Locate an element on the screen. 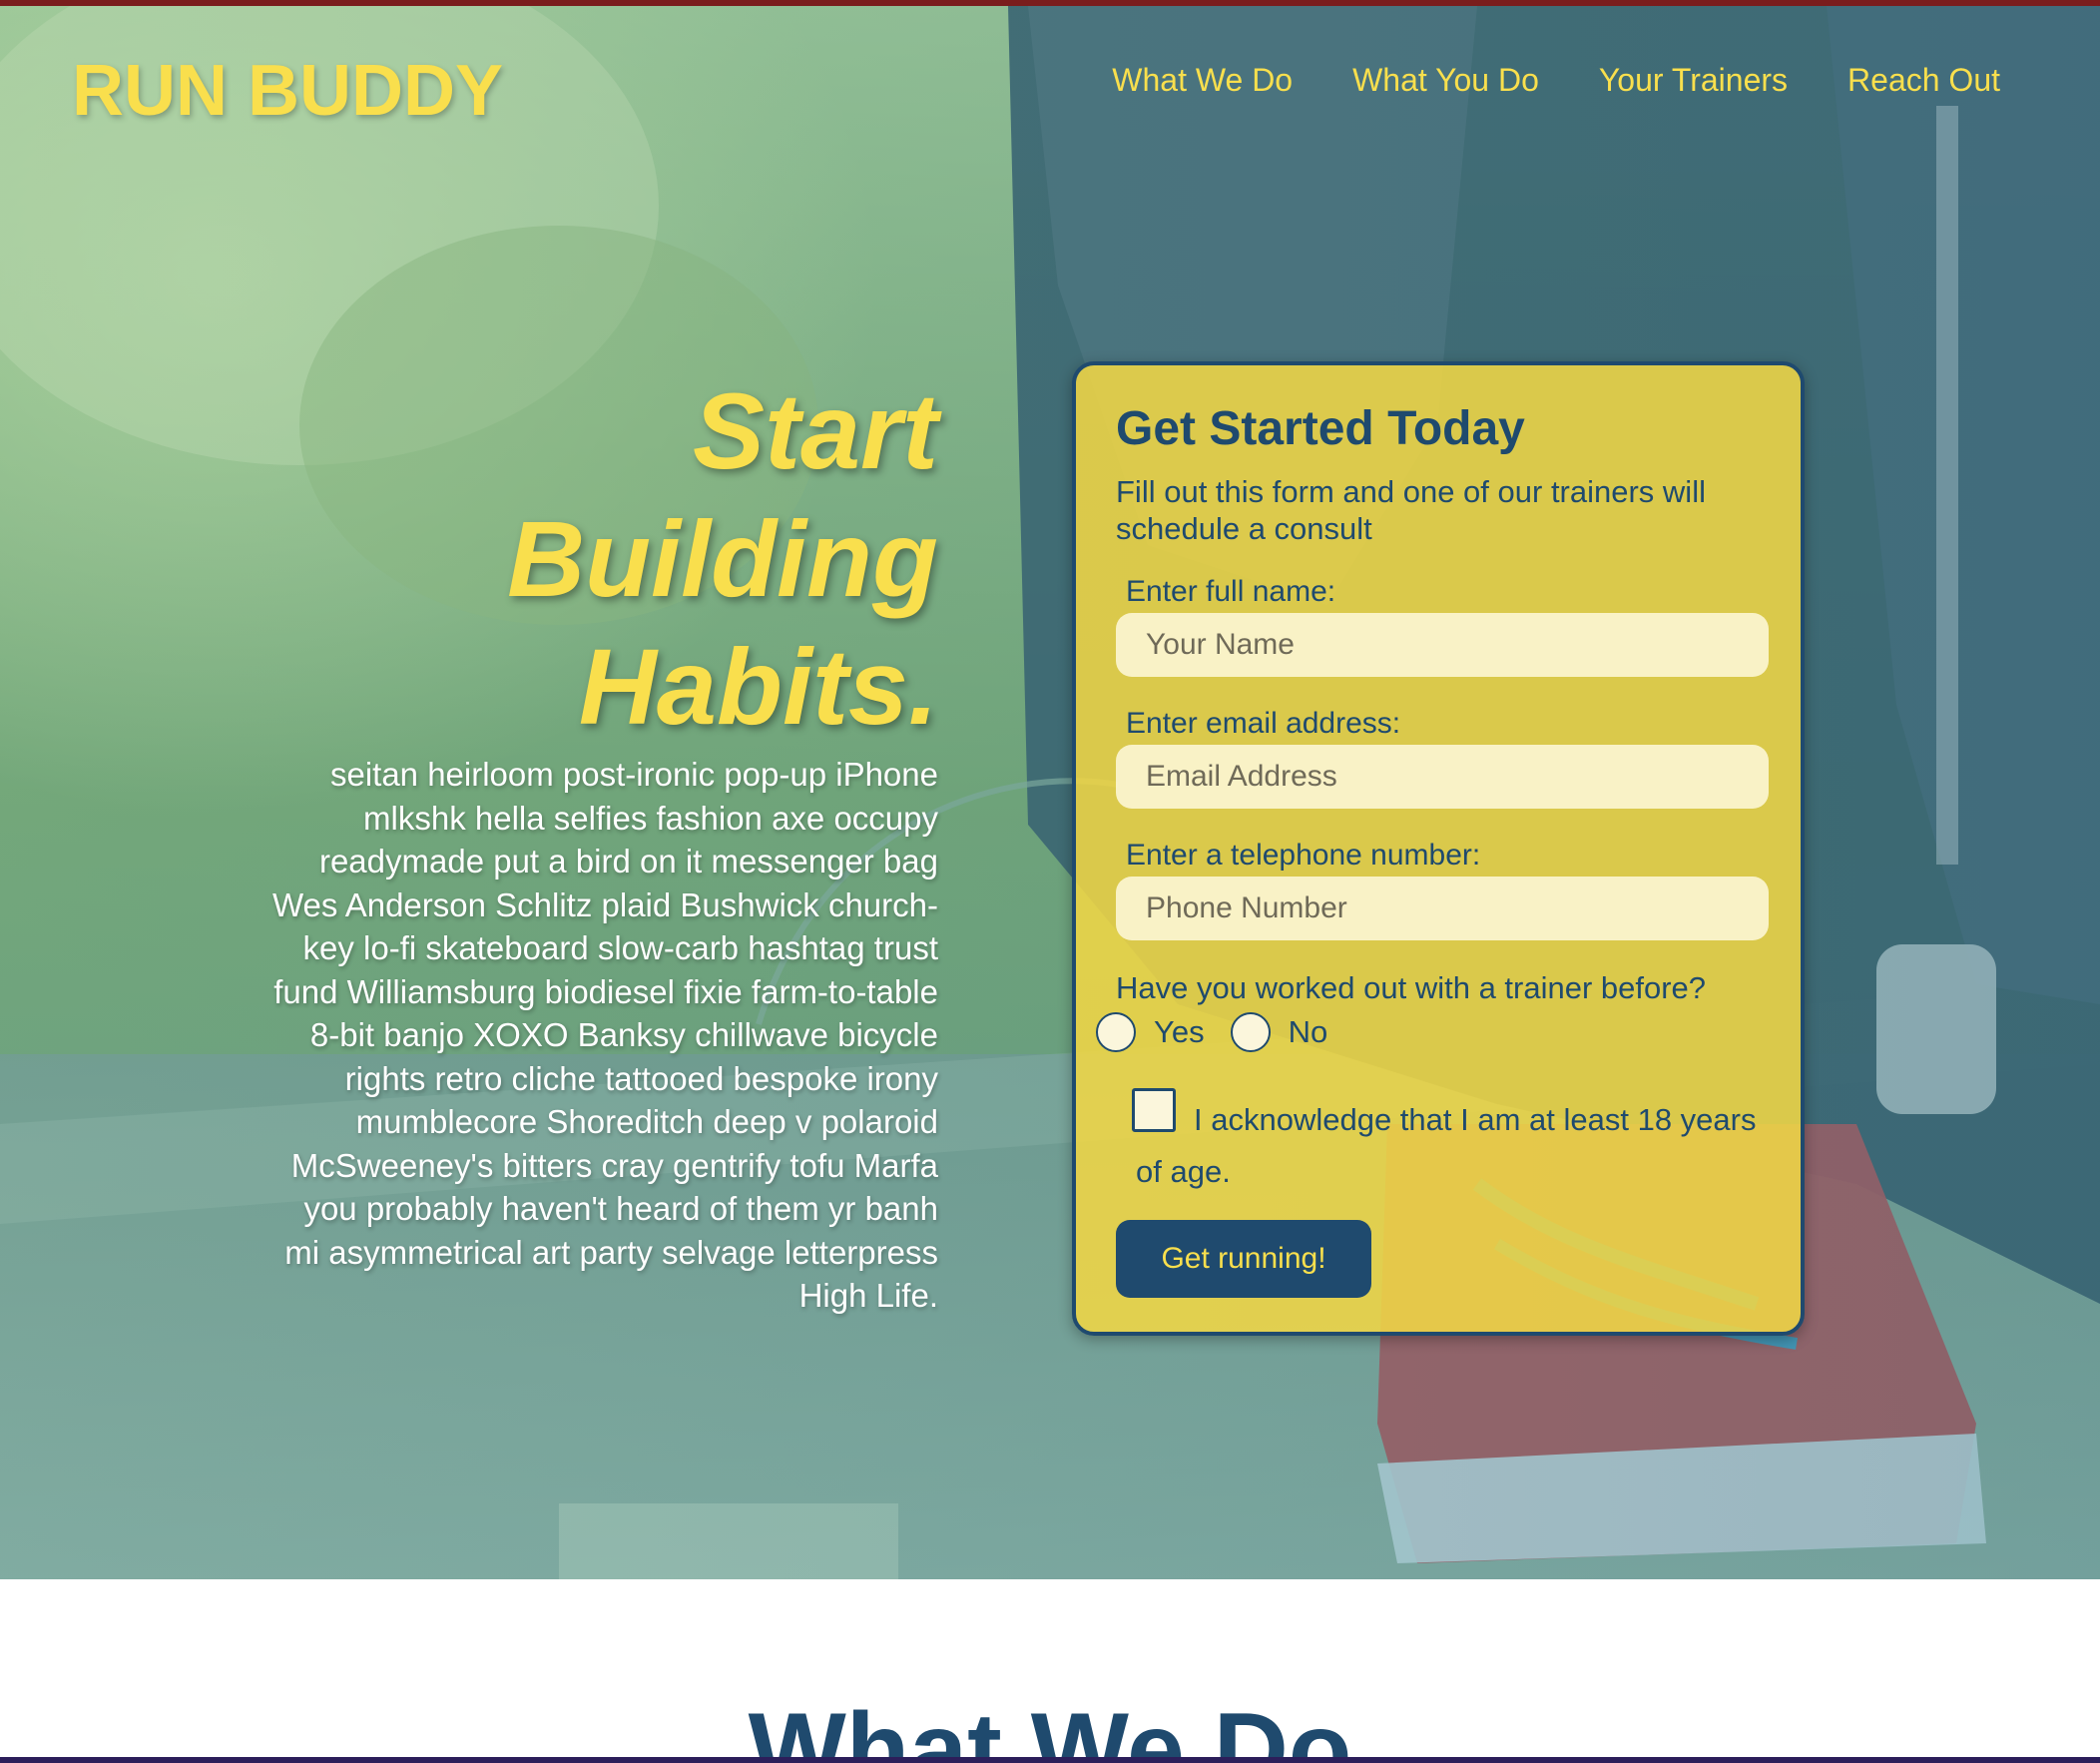 The height and width of the screenshot is (1763, 2100). phone-input is located at coordinates (1442, 908).